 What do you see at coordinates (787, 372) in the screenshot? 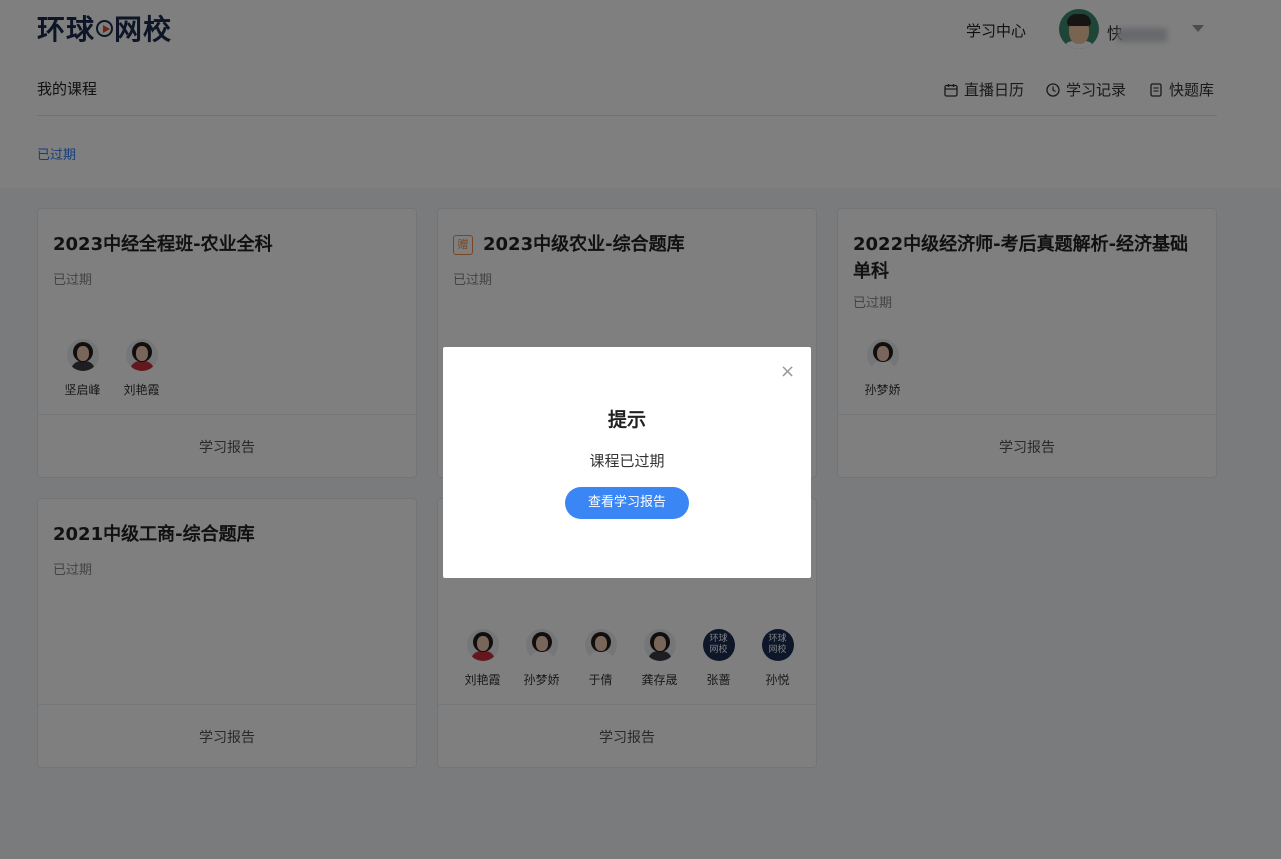
I see `close-icon: ×` at bounding box center [787, 372].